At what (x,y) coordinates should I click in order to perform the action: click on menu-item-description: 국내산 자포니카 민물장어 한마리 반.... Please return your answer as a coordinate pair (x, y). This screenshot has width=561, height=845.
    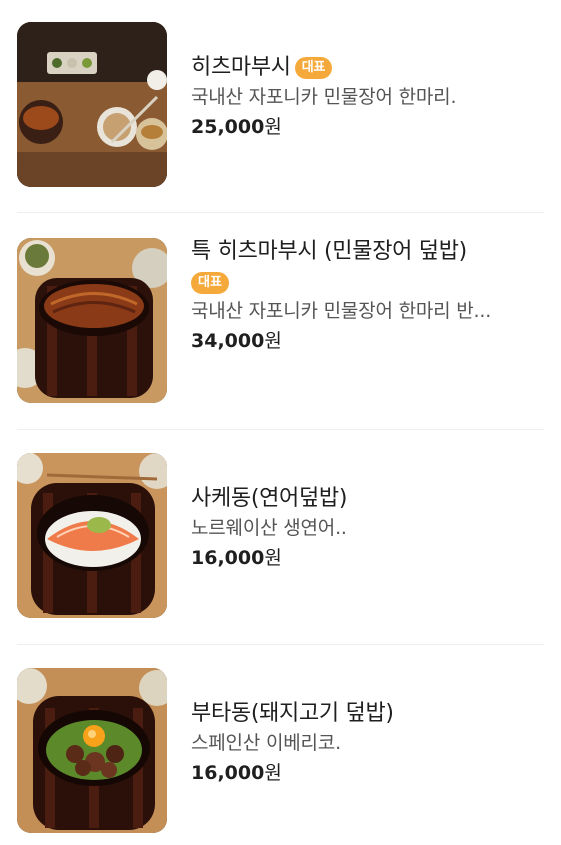
    Looking at the image, I should click on (341, 311).